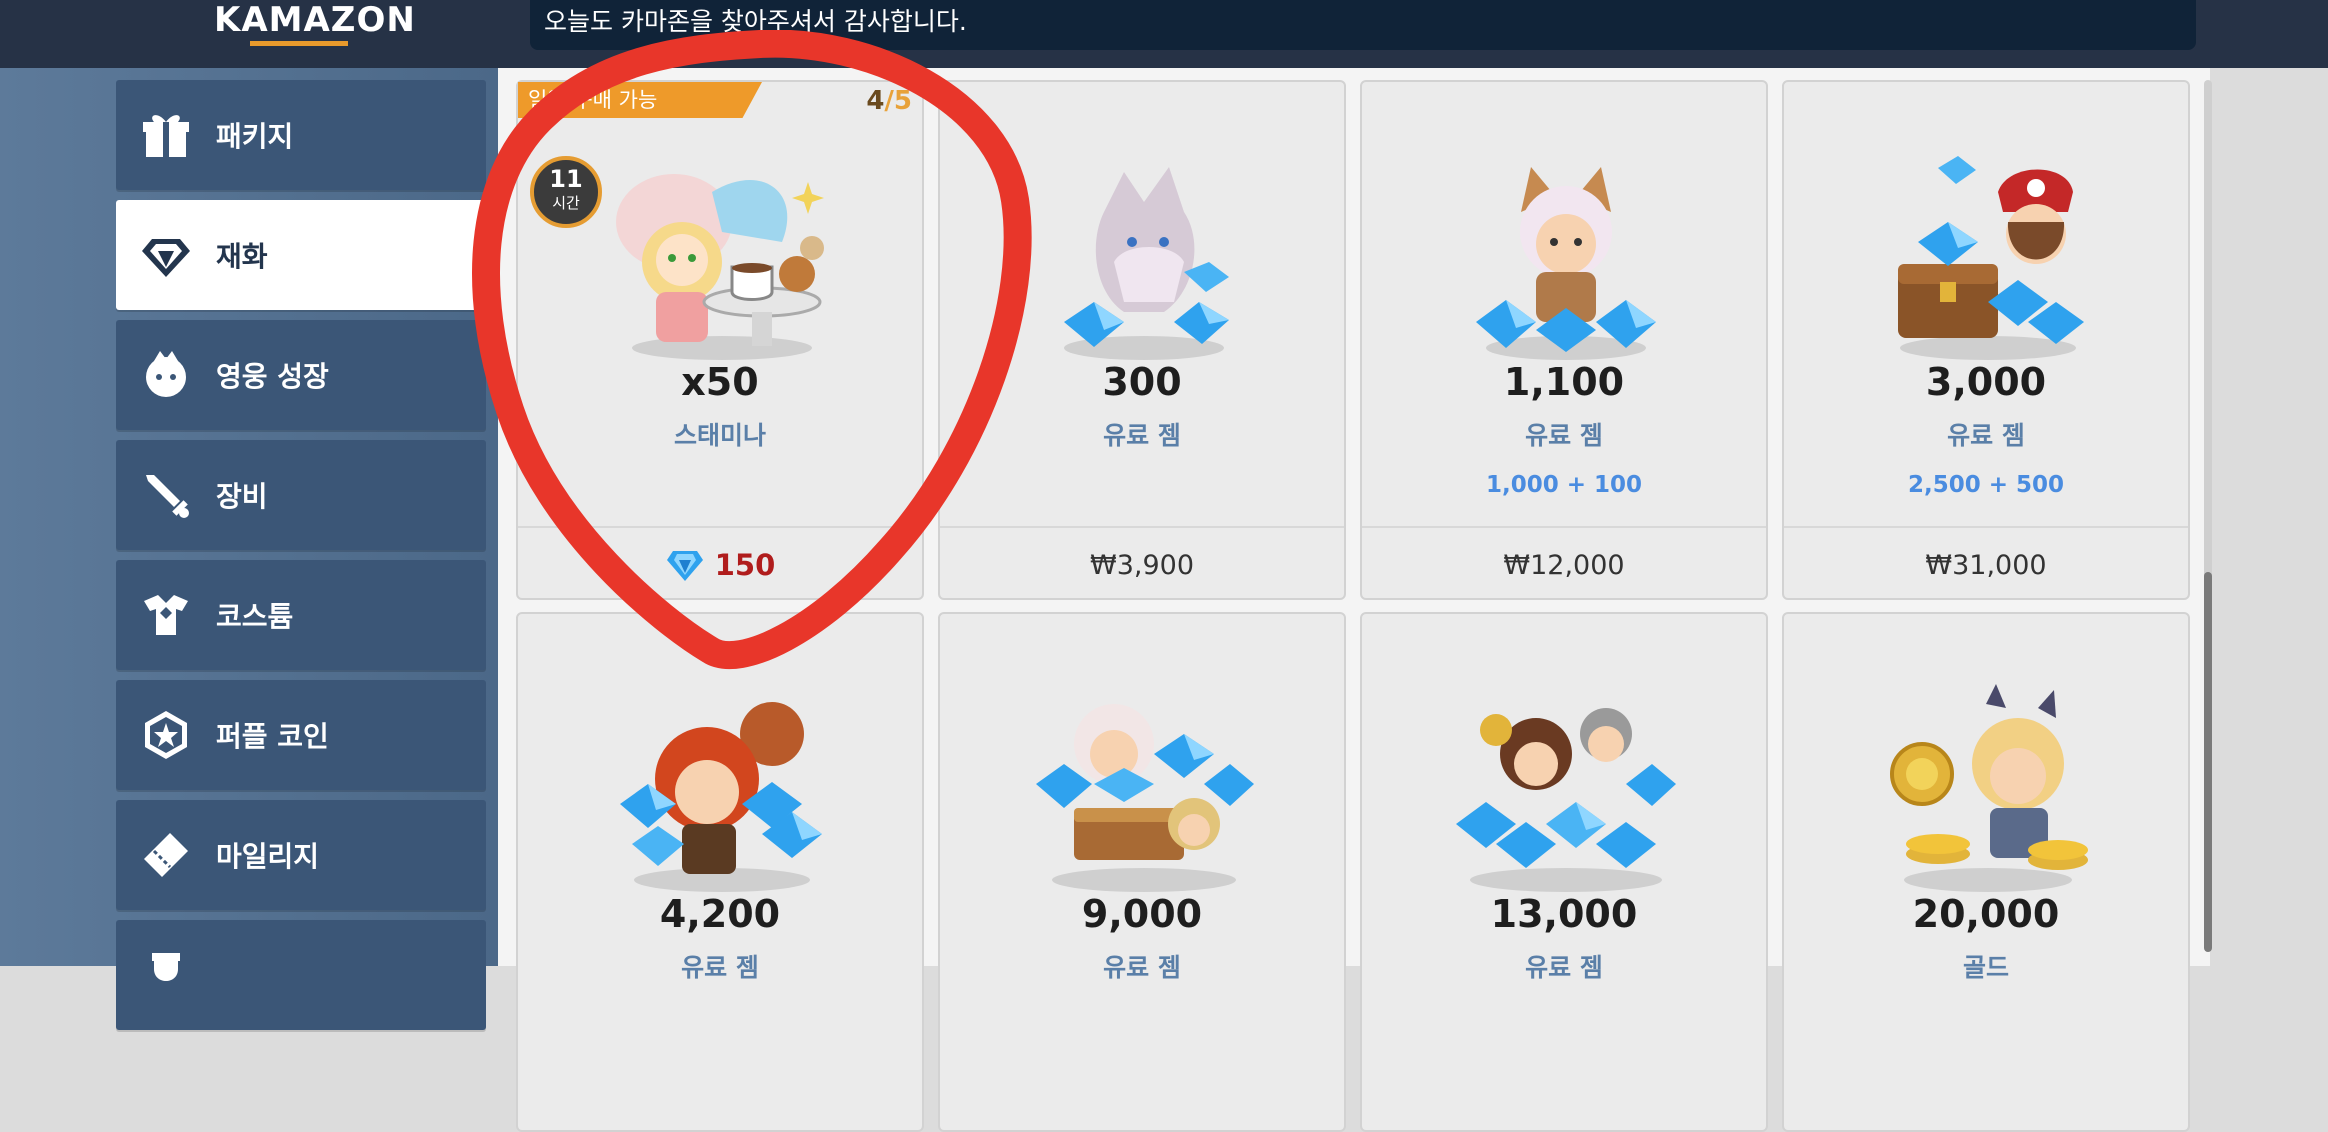 Image resolution: width=2328 pixels, height=1132 pixels. What do you see at coordinates (166, 975) in the screenshot?
I see `trophy-icon` at bounding box center [166, 975].